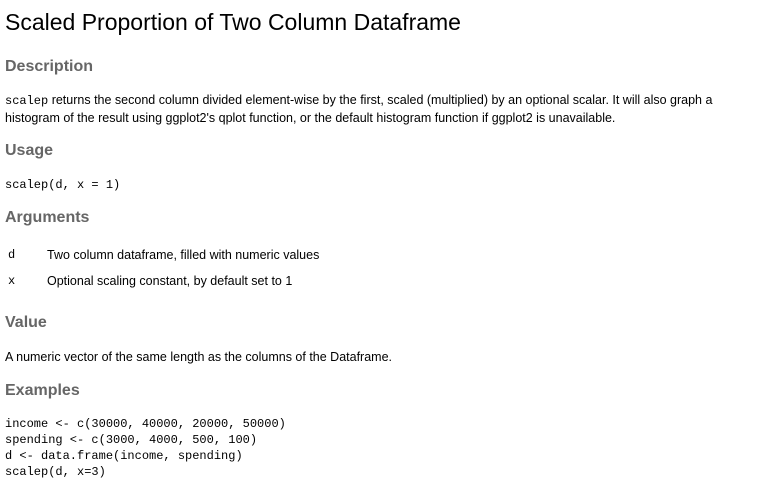 Image resolution: width=764 pixels, height=491 pixels. I want to click on argument-name: d, so click(12, 255).